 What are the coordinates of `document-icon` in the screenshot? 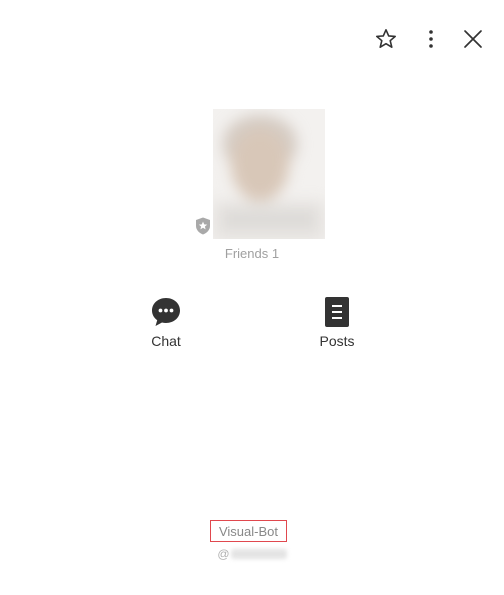 It's located at (337, 312).